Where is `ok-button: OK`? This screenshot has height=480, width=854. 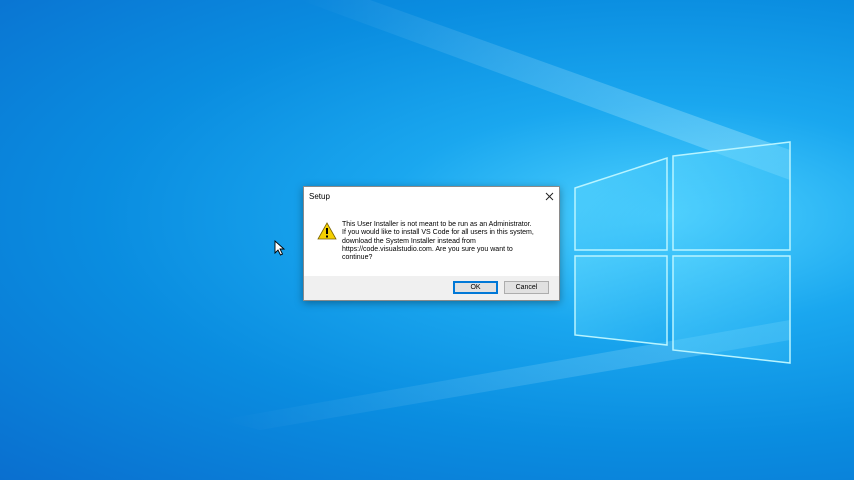 ok-button: OK is located at coordinates (475, 287).